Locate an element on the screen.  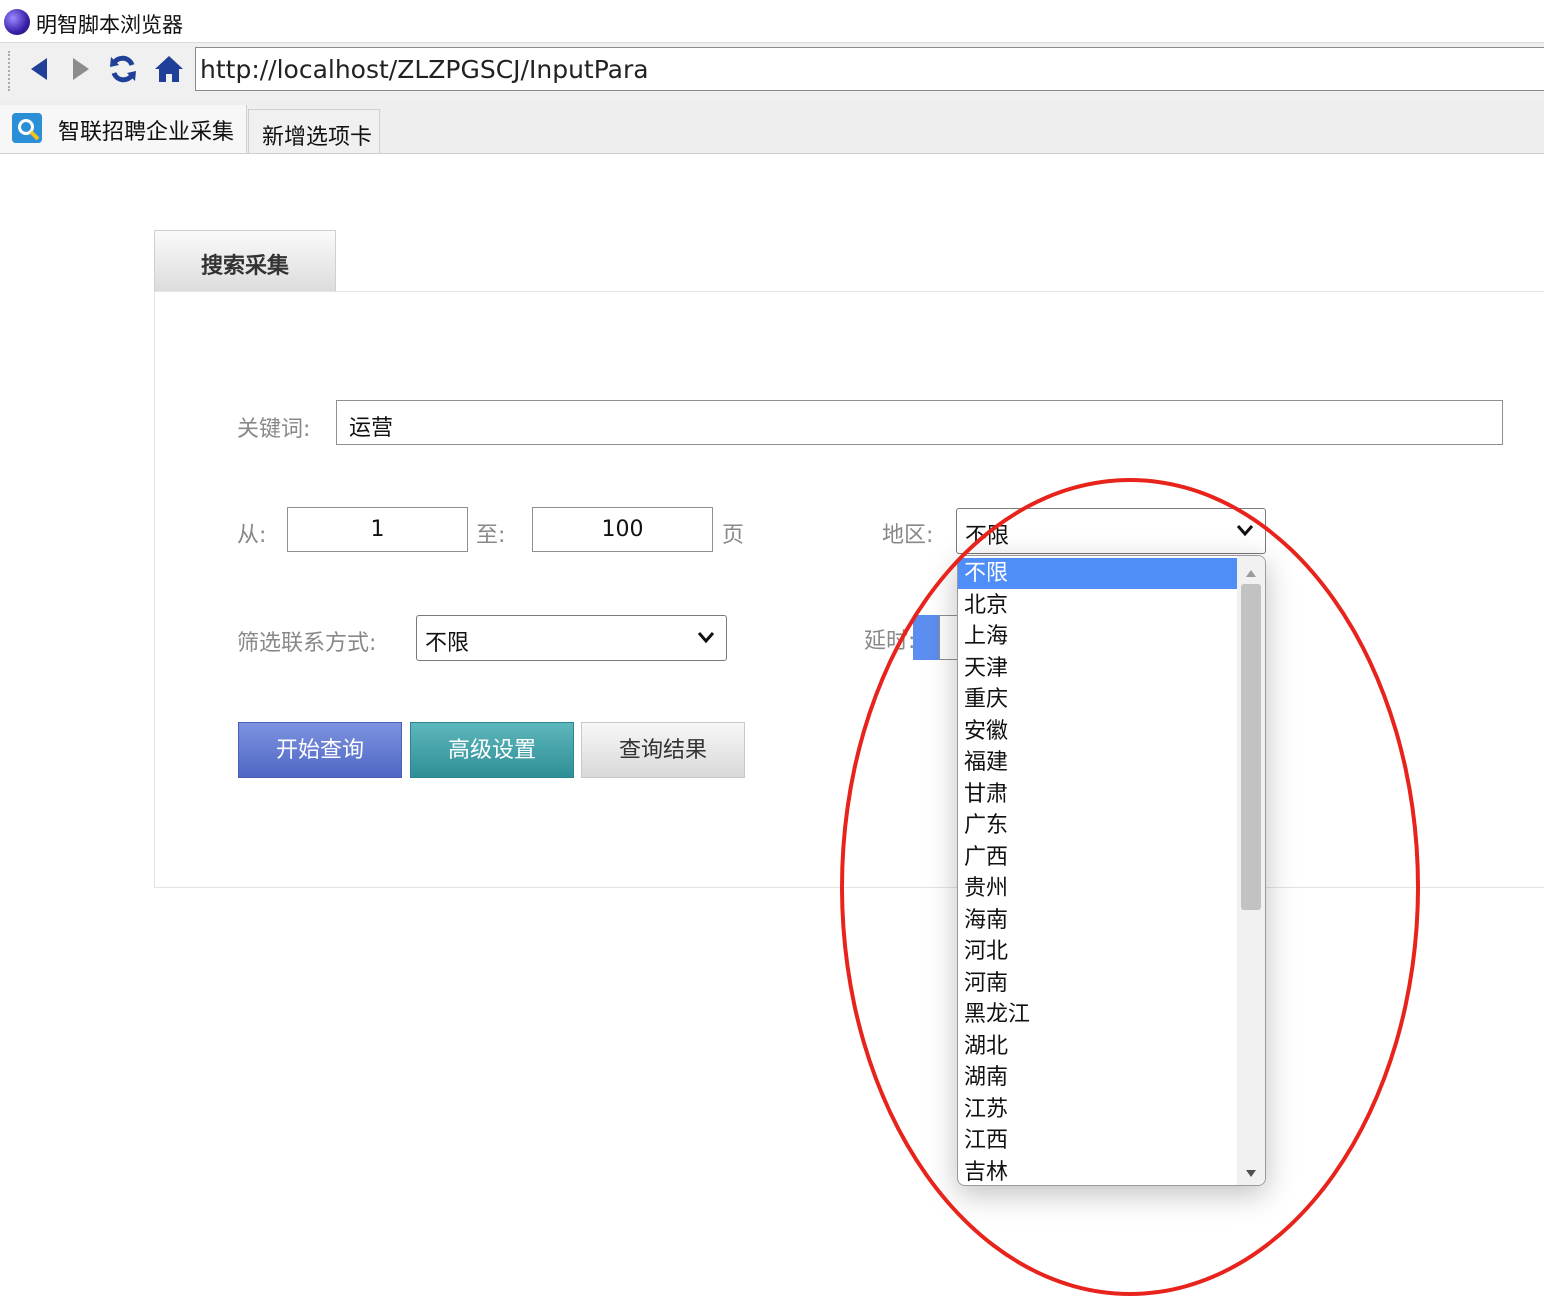
to-page-value: 100 is located at coordinates (622, 529).